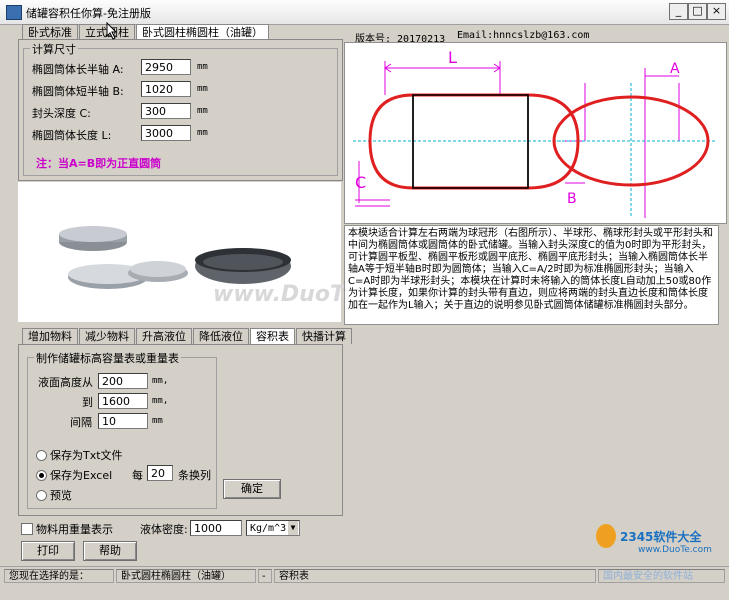 Image resolution: width=729 pixels, height=600 pixels. I want to click on field-label-b: 椭圆筒体短半轴 B:, so click(78, 91).